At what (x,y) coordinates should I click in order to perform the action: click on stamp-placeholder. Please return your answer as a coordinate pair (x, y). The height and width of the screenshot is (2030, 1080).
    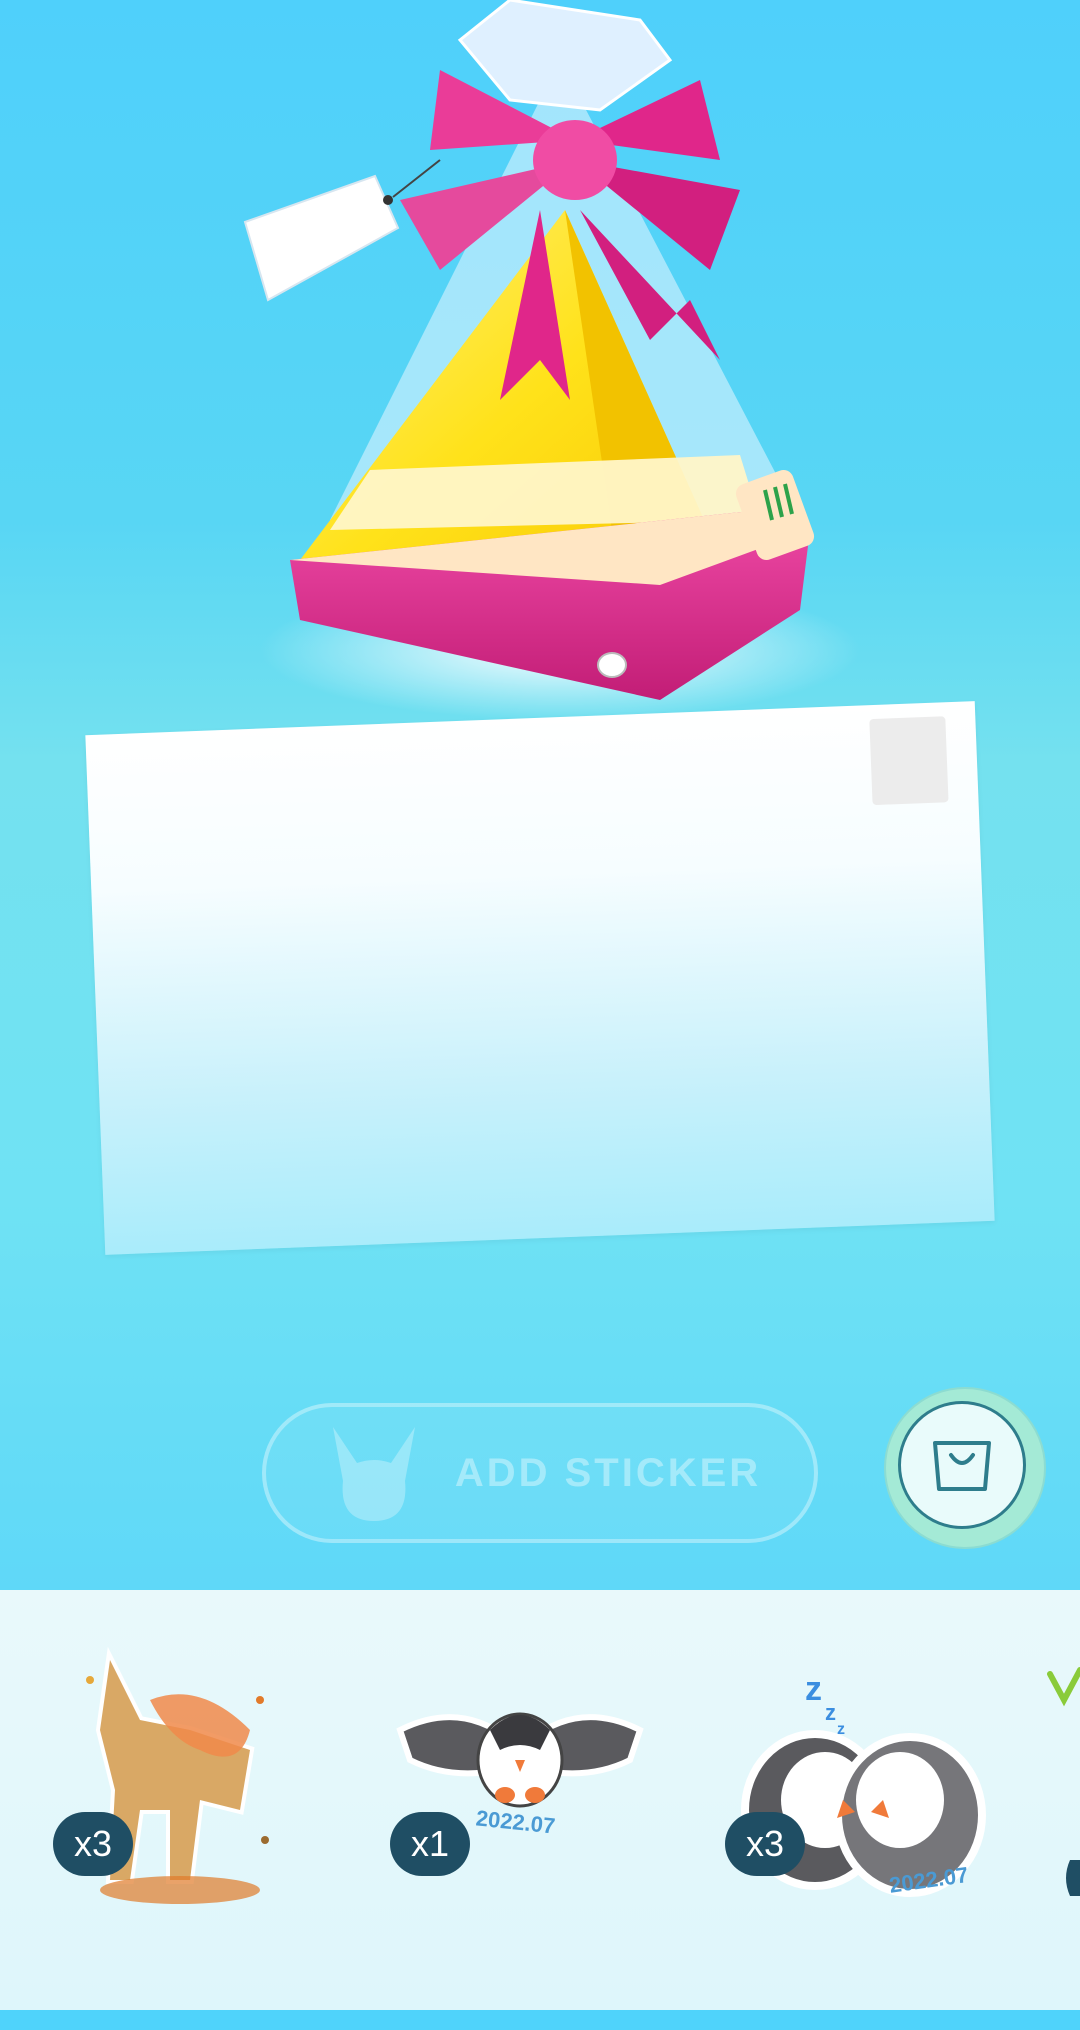
    Looking at the image, I should click on (909, 761).